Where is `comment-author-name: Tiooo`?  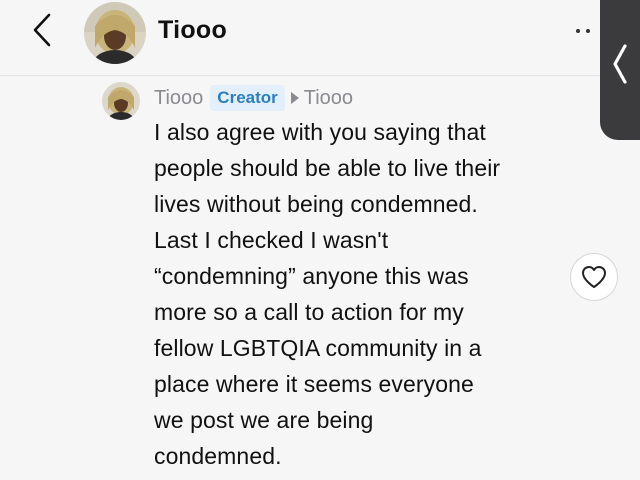 comment-author-name: Tiooo is located at coordinates (178, 98).